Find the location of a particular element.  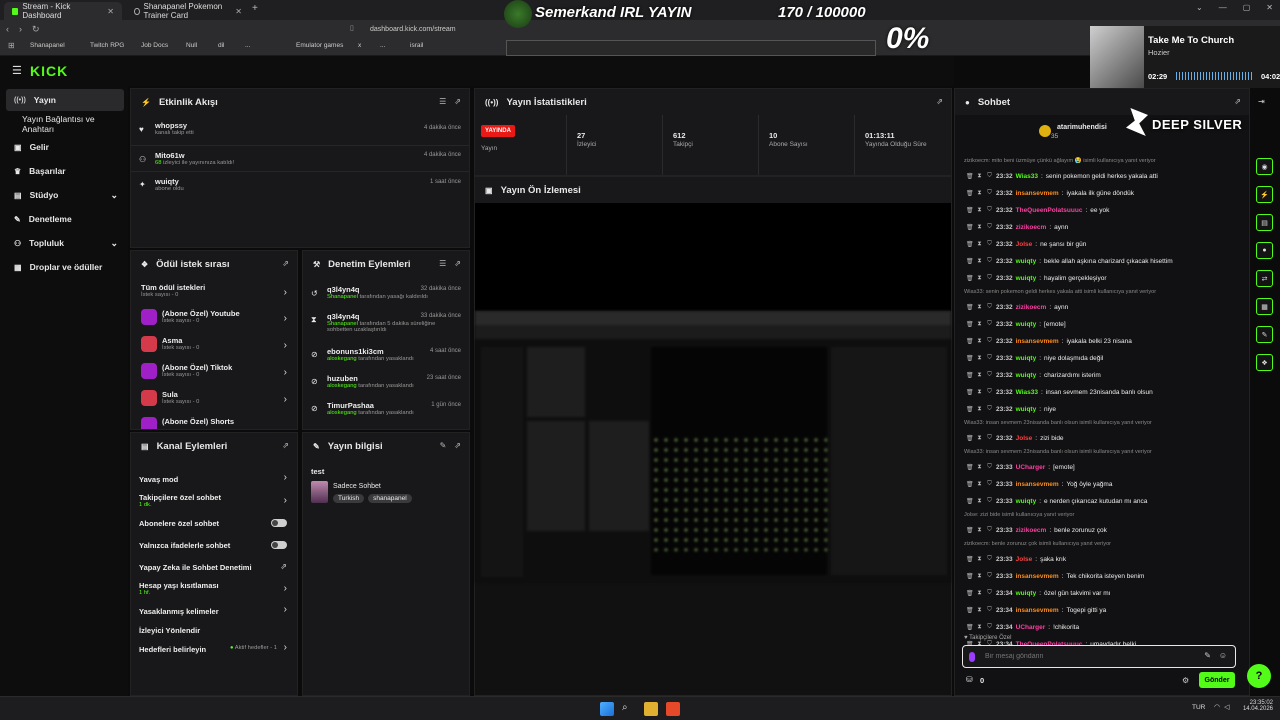

external-link-icon: ⇗ is located at coordinates (283, 566).